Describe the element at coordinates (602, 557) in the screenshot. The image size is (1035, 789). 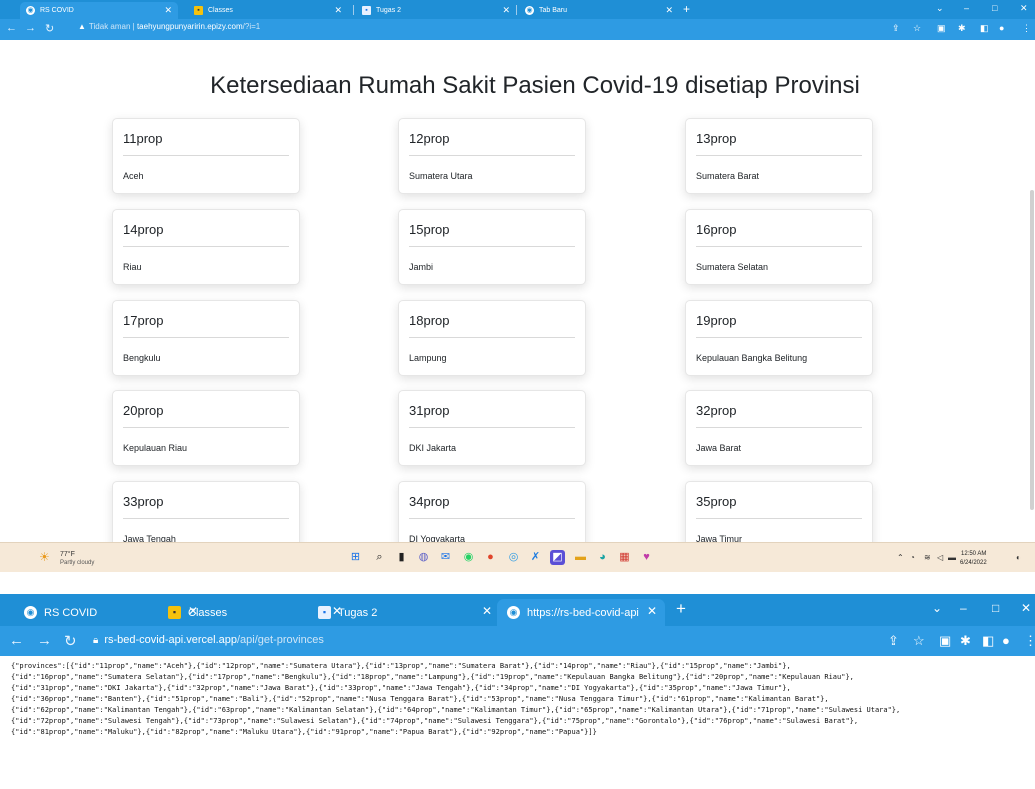
I see `edge-icon: ◕` at that location.